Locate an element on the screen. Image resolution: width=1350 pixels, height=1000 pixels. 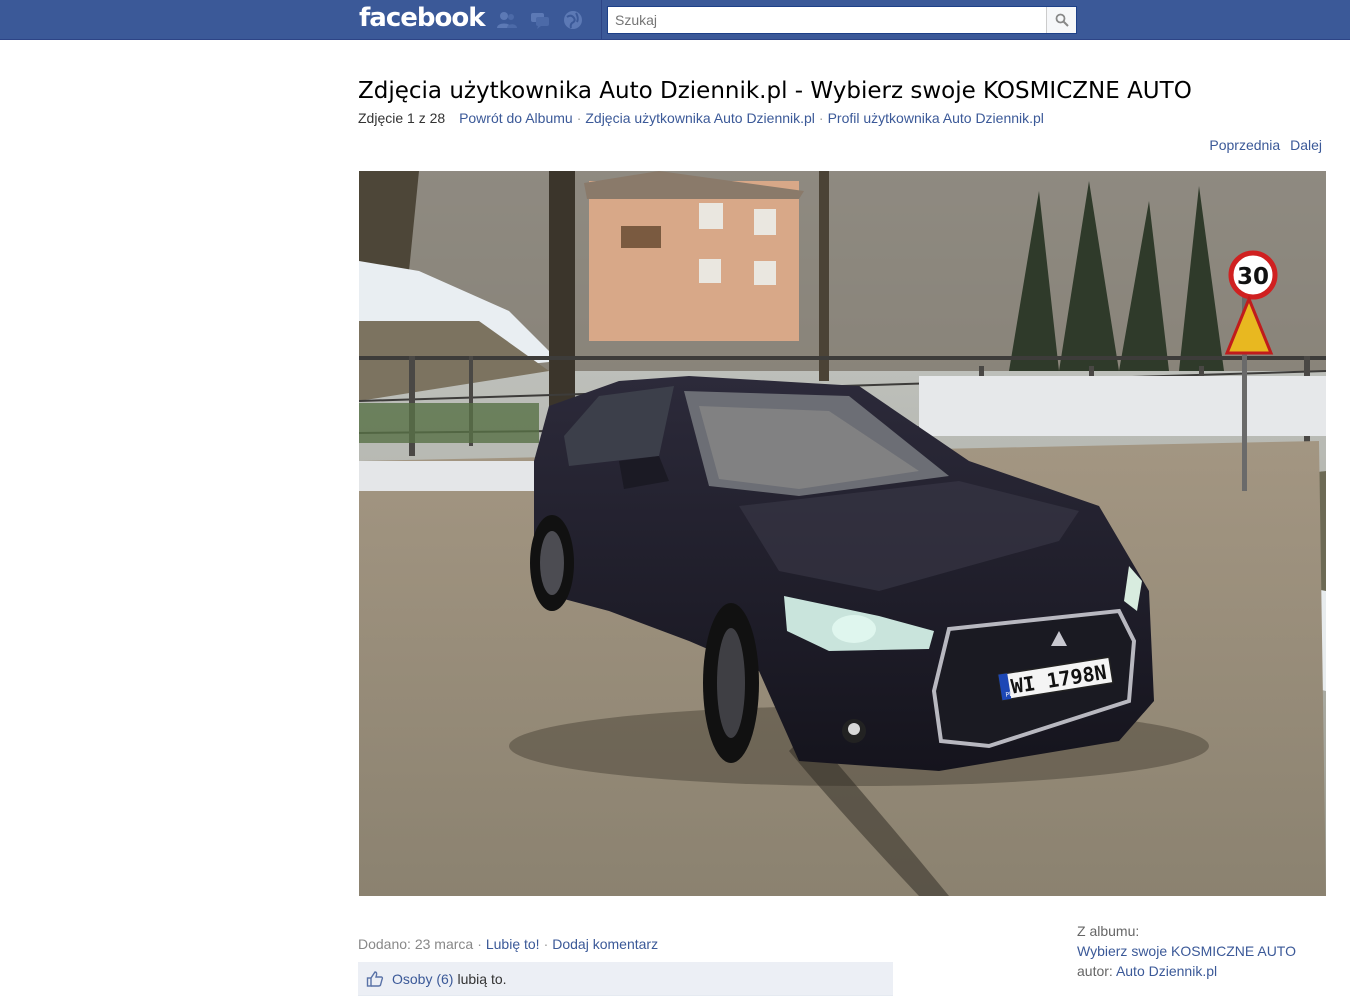
search-button is located at coordinates (1061, 20).